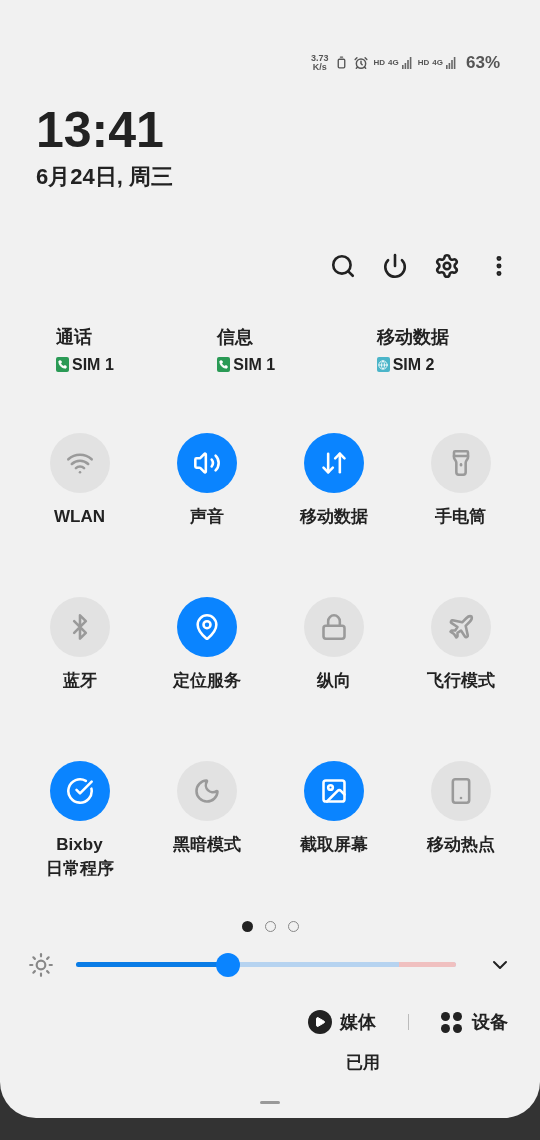 The width and height of the screenshot is (540, 1140). I want to click on alarm-icon, so click(360, 62).